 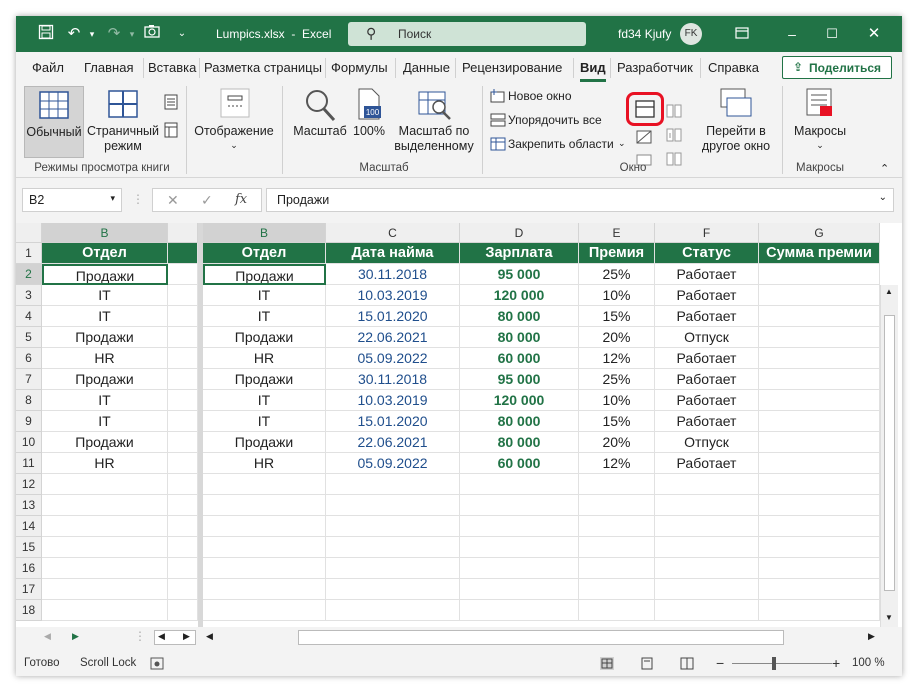 What do you see at coordinates (819, 233) in the screenshot?
I see `col-header-g: G` at bounding box center [819, 233].